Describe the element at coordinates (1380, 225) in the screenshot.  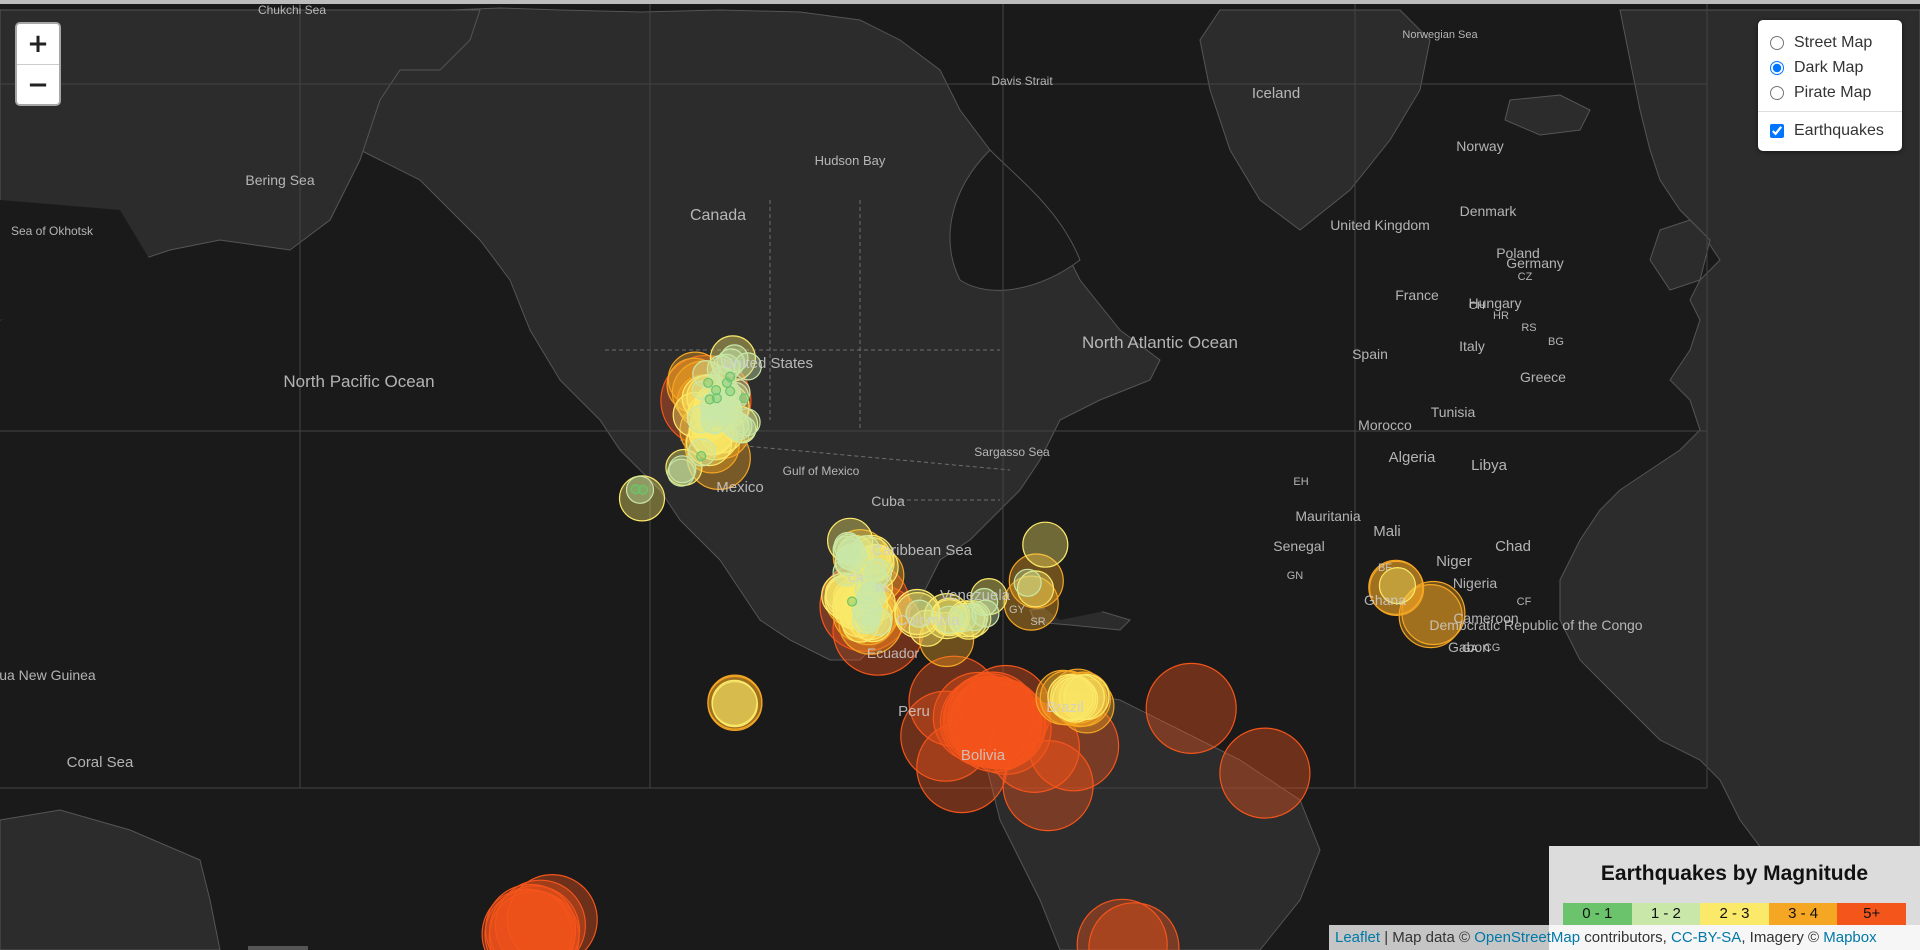
I see `map-label: United Kingdom` at that location.